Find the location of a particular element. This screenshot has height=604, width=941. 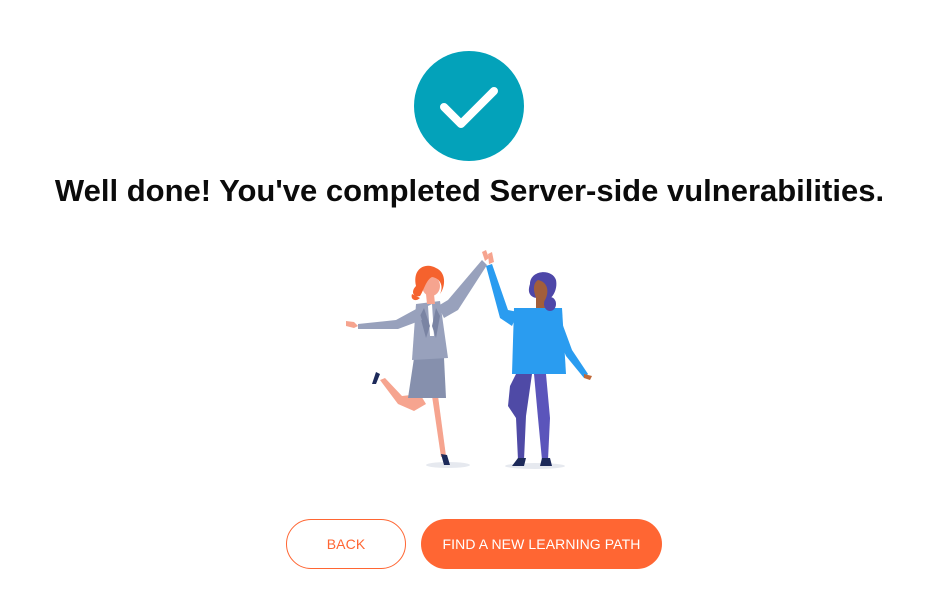

find-learning-path-button: FIND A NEW LEARNING PATH is located at coordinates (541, 544).